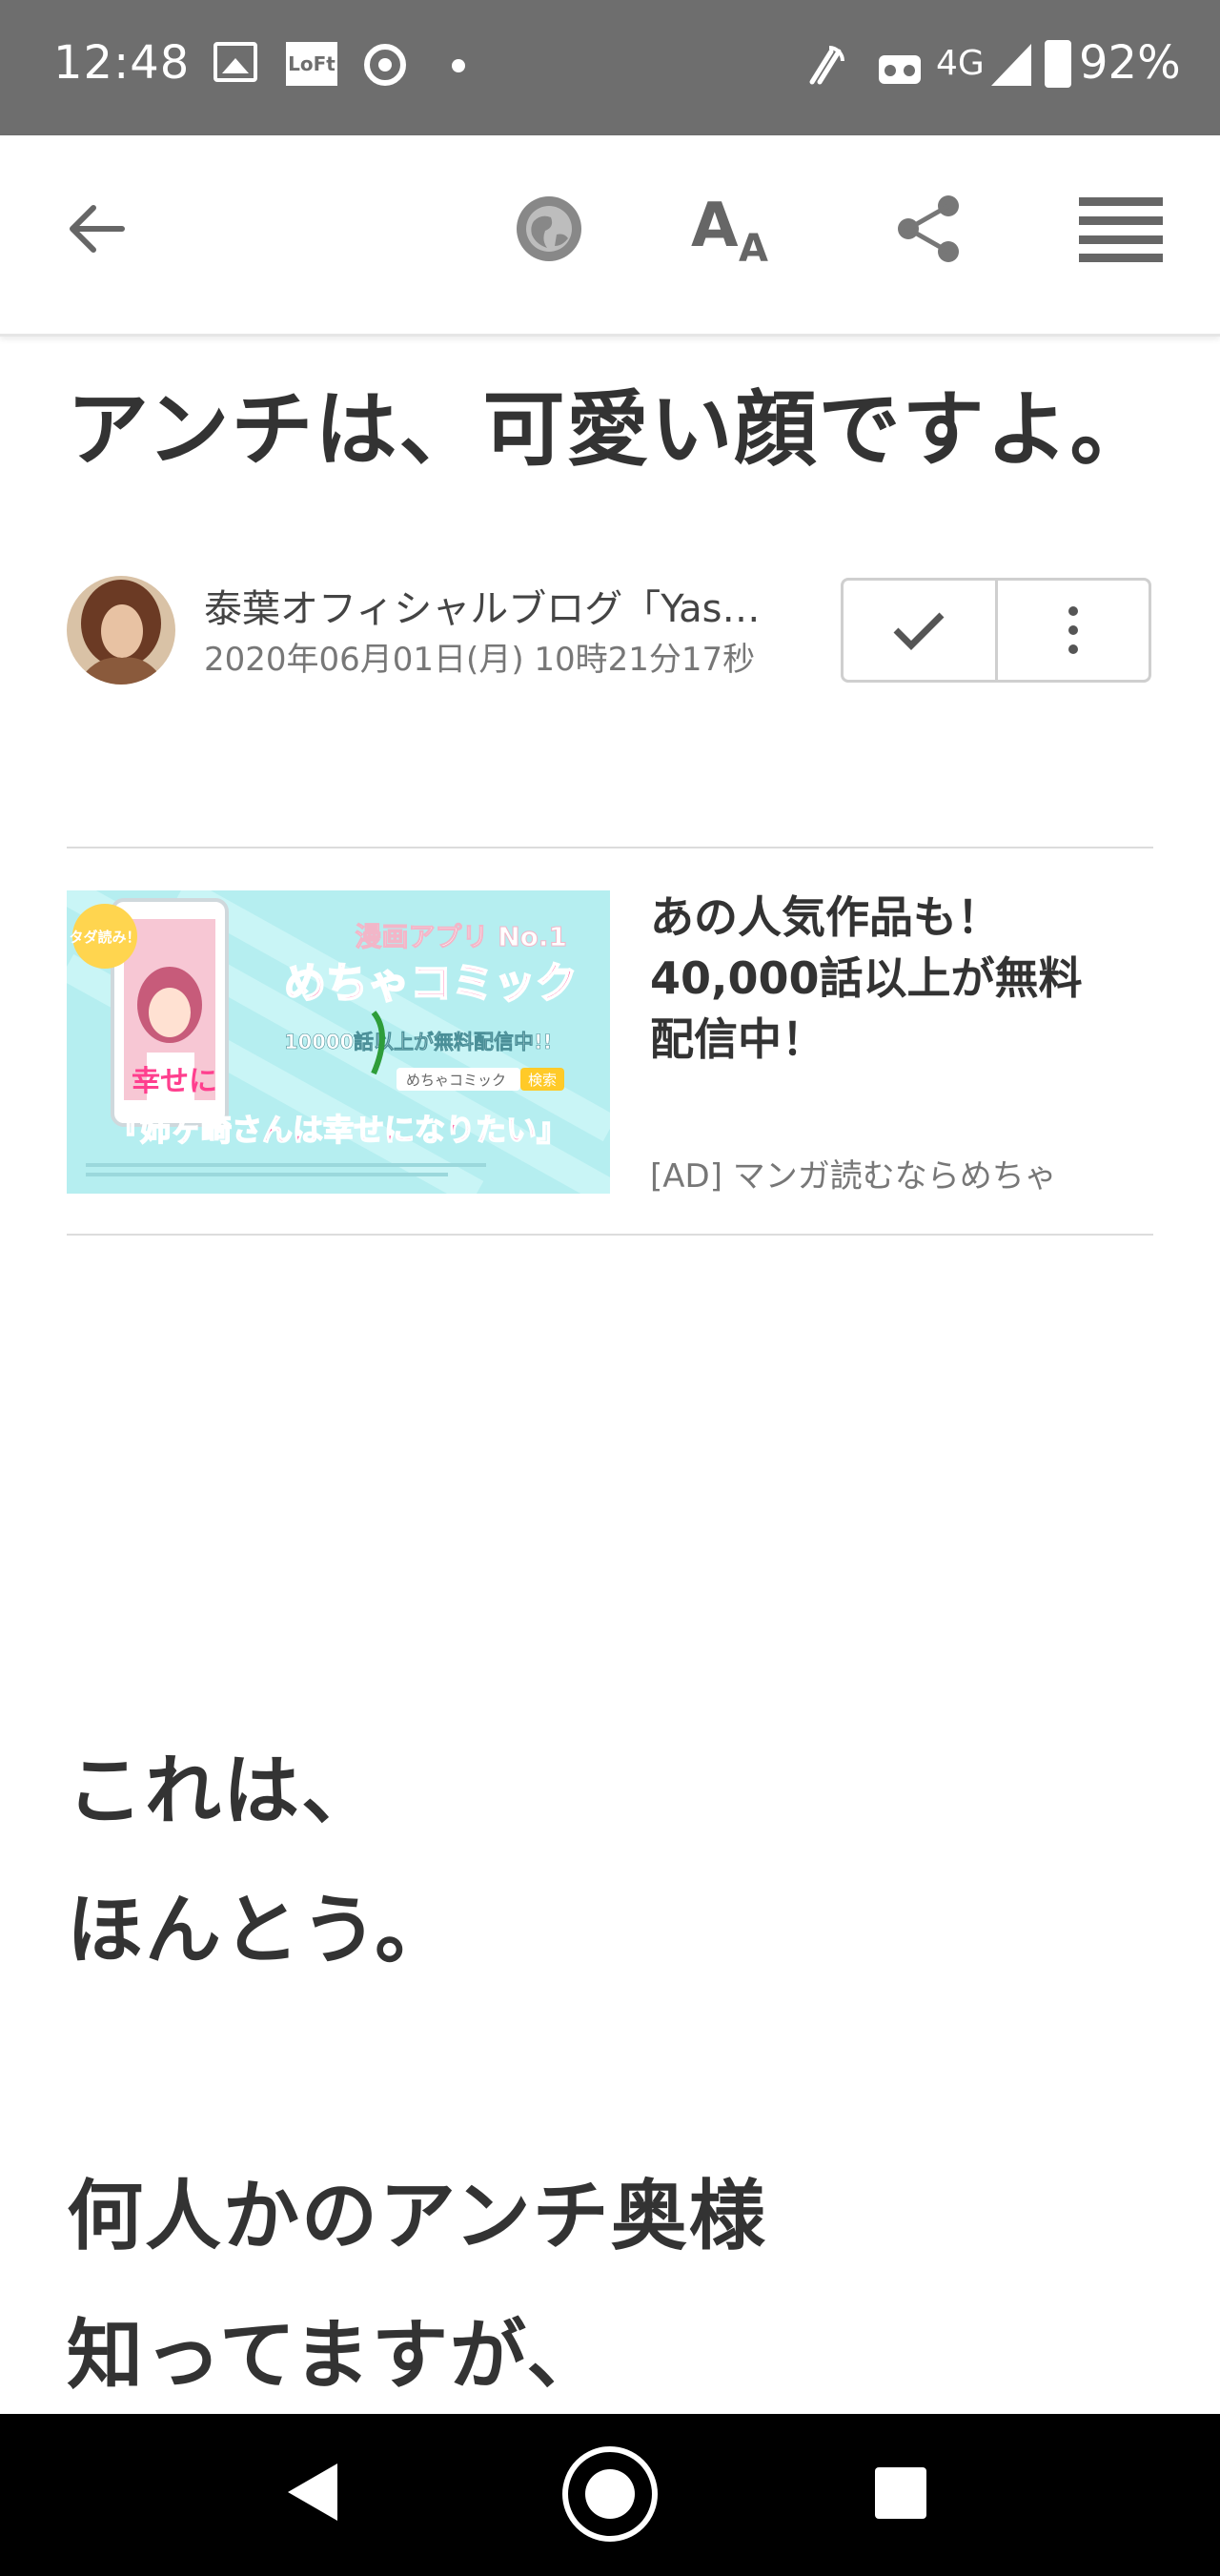  Describe the element at coordinates (122, 63) in the screenshot. I see `status-time: 12:48` at that location.